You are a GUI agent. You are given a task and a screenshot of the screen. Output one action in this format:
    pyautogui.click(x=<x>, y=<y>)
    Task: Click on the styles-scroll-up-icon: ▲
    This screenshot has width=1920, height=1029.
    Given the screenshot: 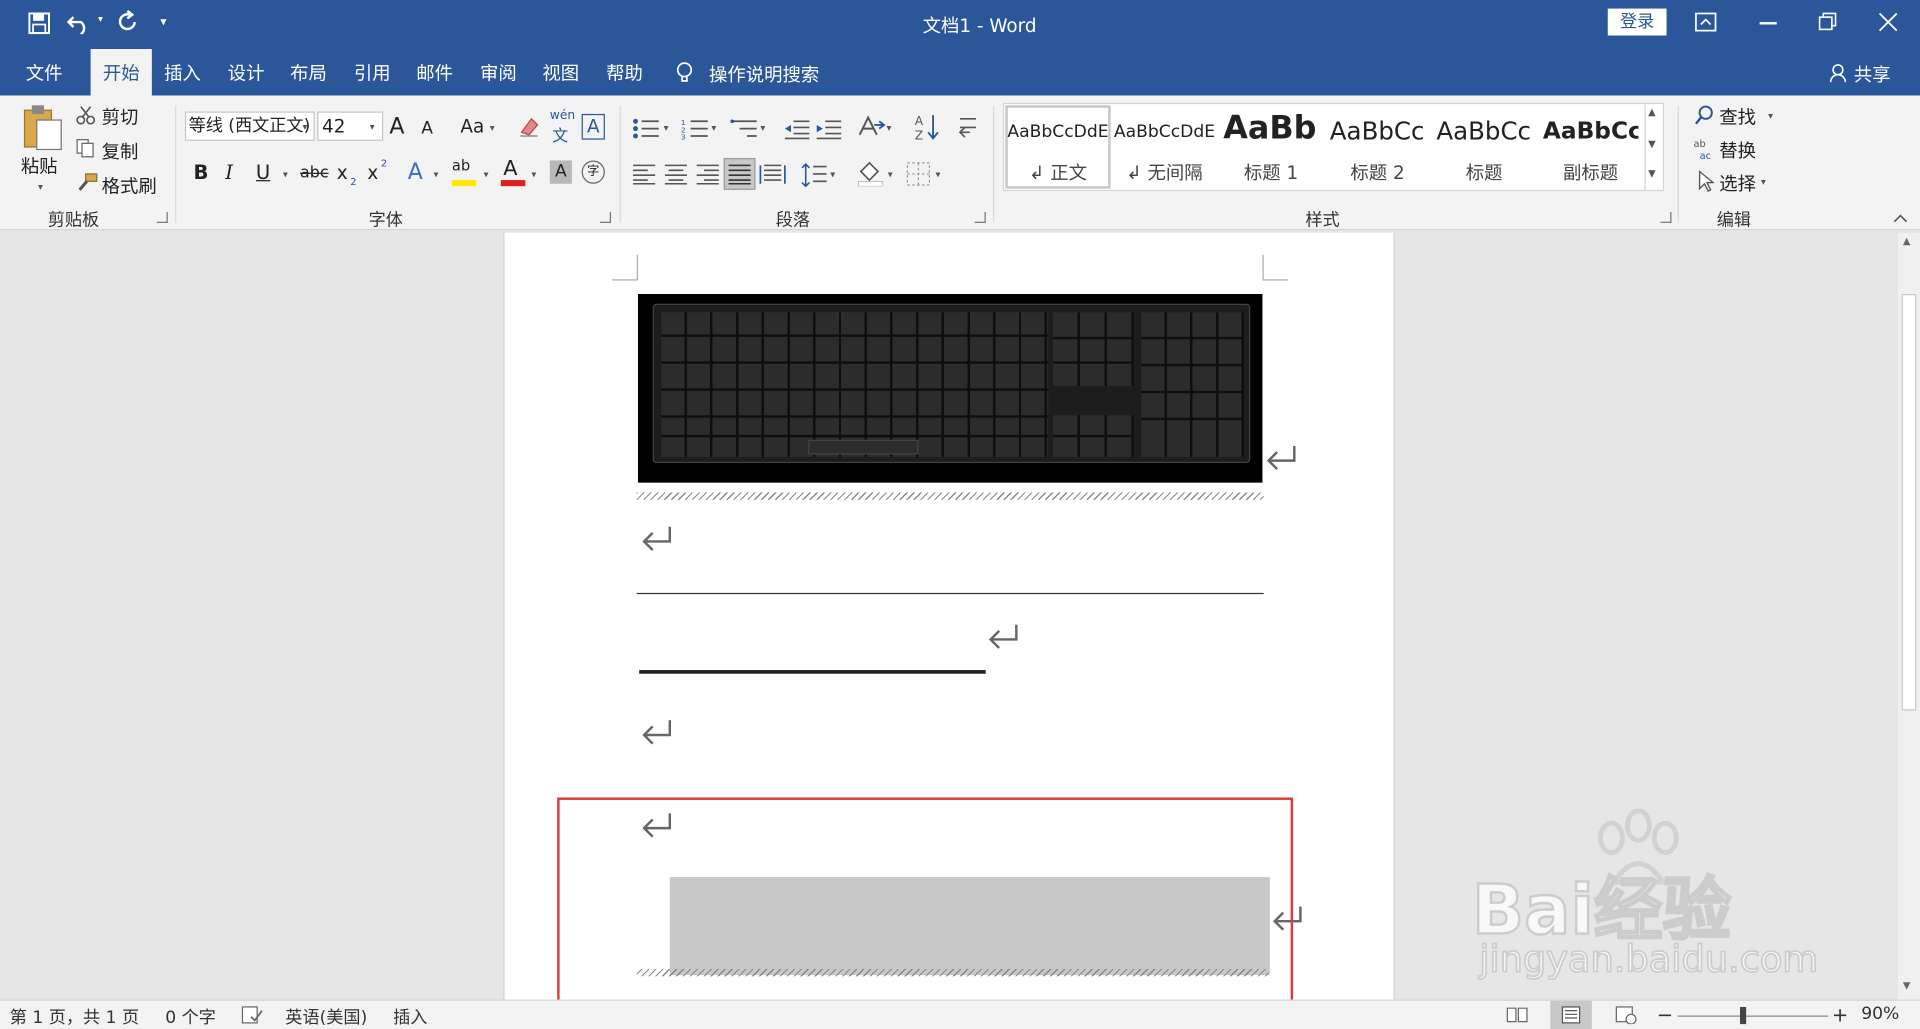 What is the action you would take?
    pyautogui.click(x=1652, y=112)
    